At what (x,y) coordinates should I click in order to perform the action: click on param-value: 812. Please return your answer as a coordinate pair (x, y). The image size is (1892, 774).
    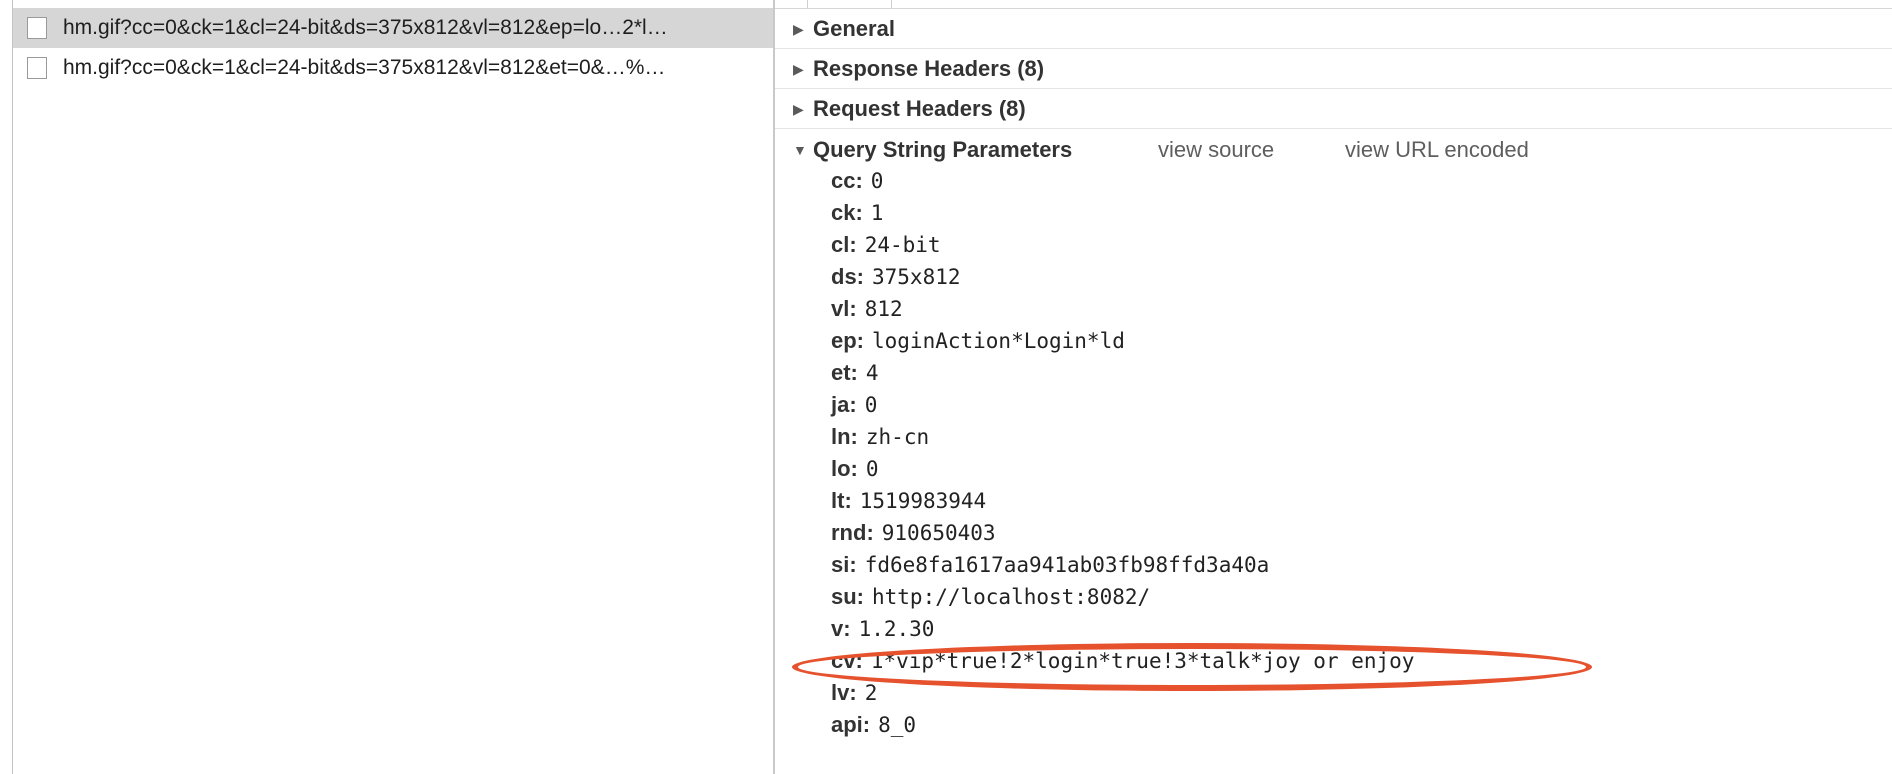
    Looking at the image, I should click on (883, 309).